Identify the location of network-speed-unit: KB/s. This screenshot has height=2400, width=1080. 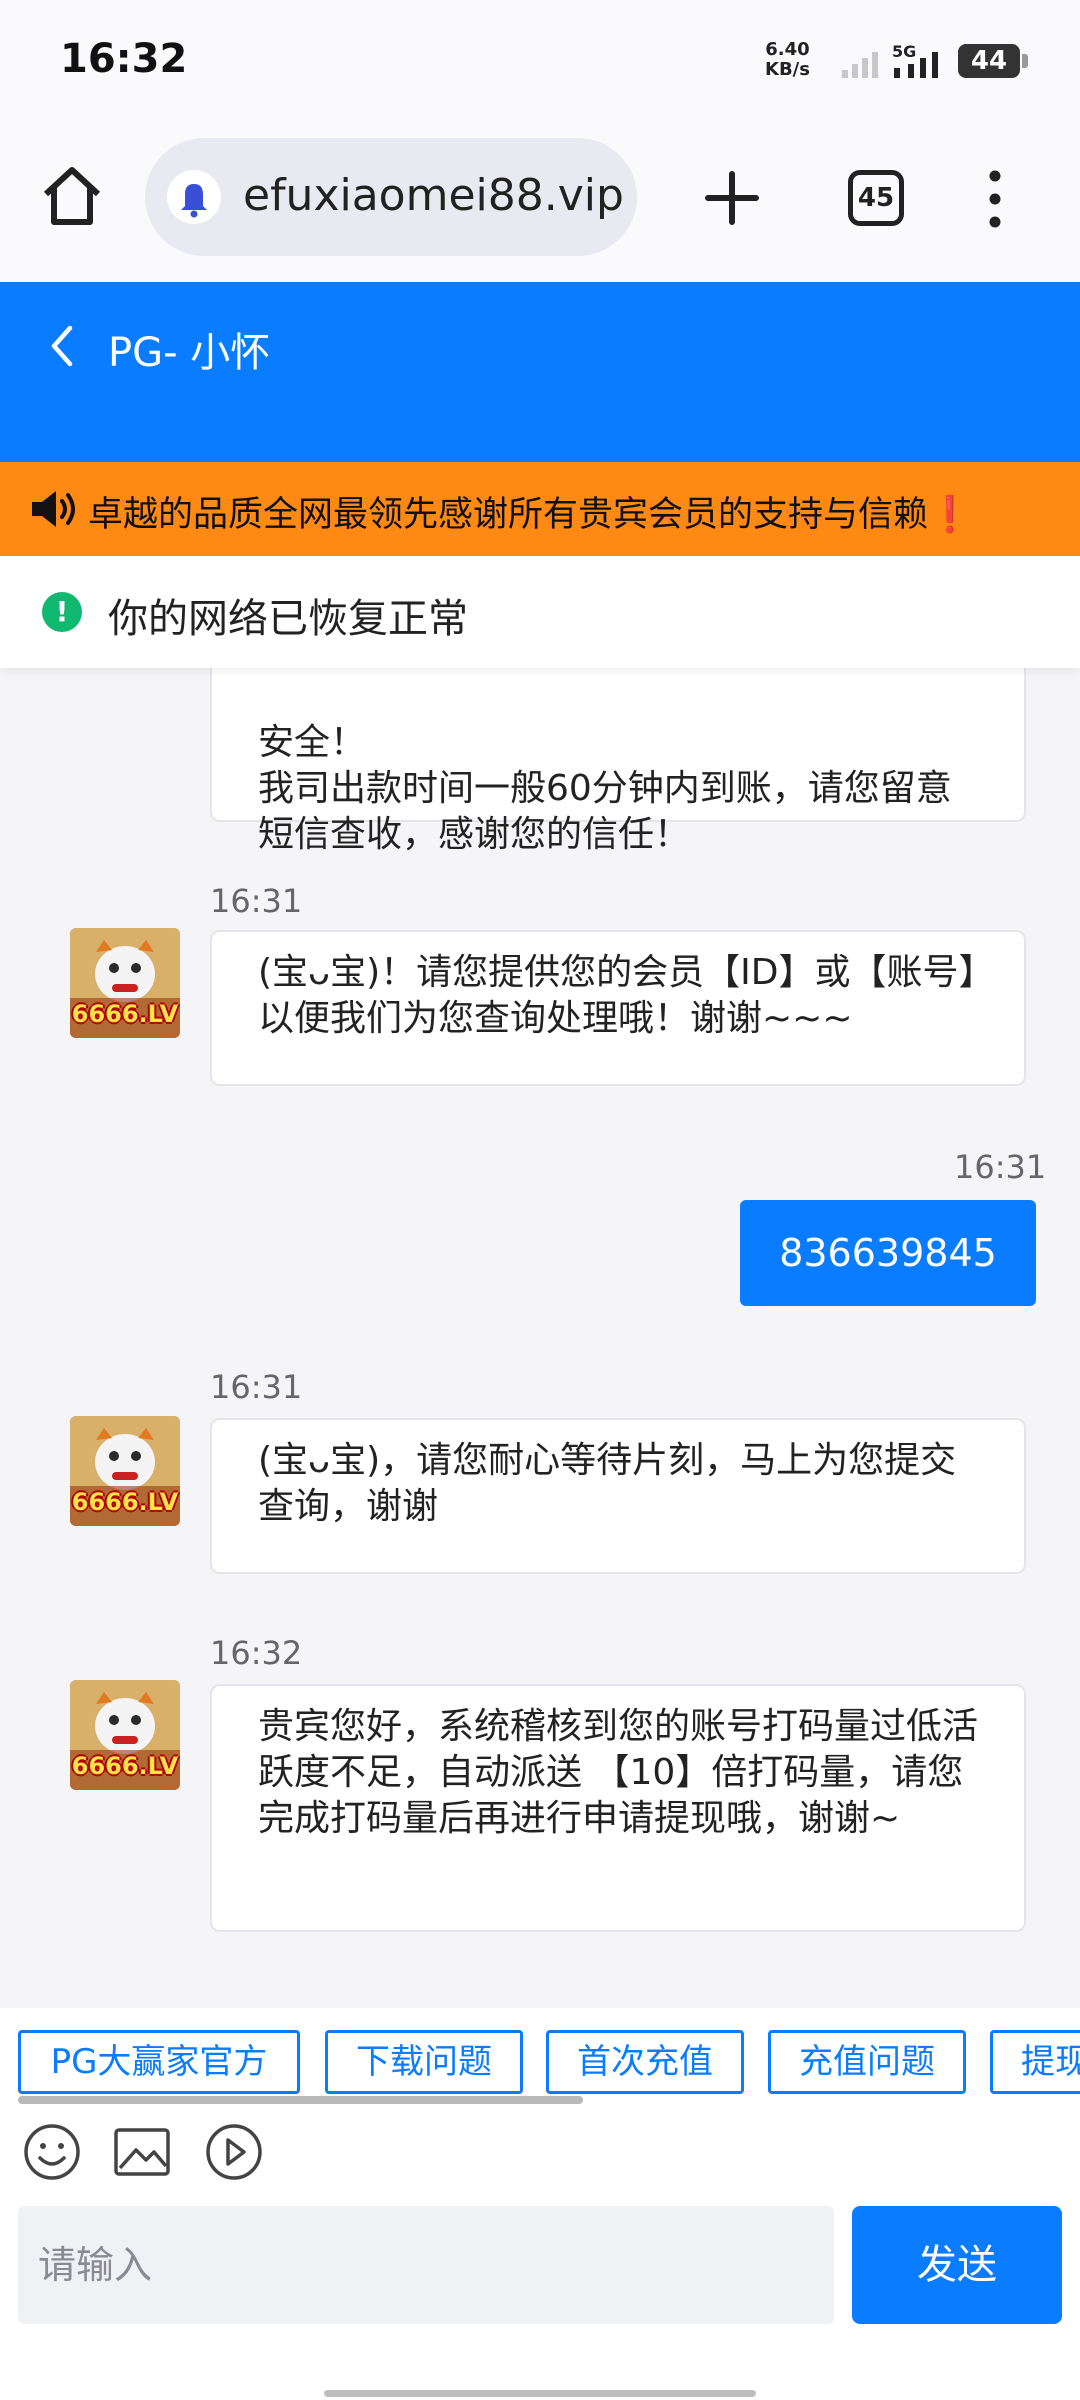
(787, 69).